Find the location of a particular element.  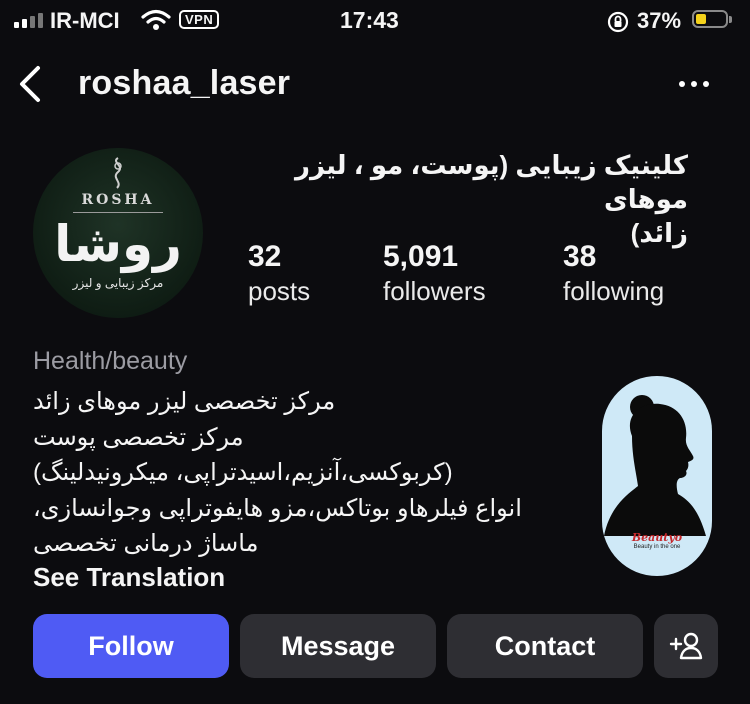

posts-label: posts is located at coordinates (279, 291).